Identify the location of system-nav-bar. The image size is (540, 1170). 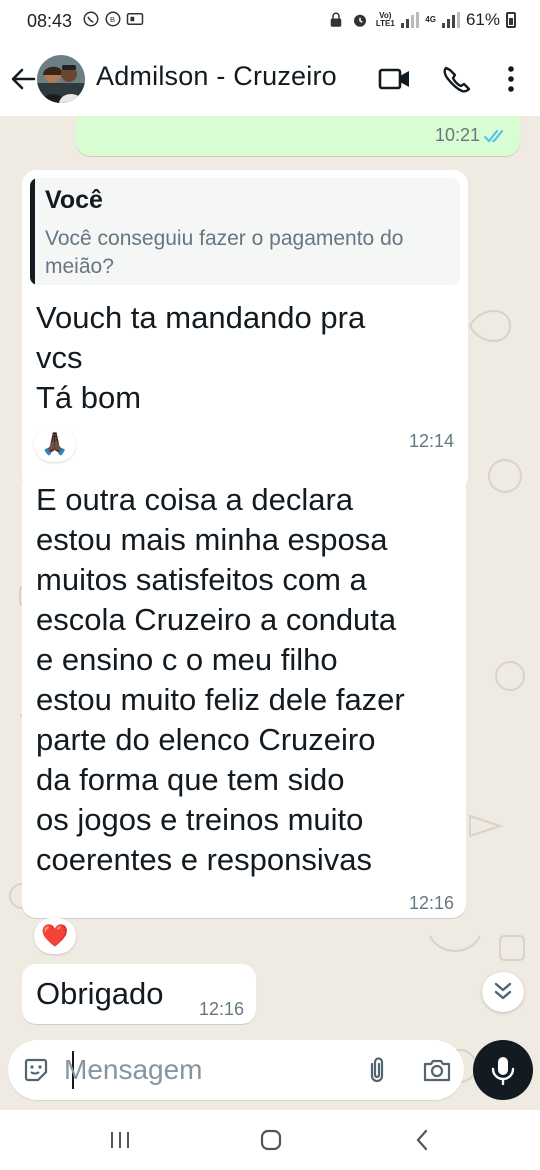
(270, 1140).